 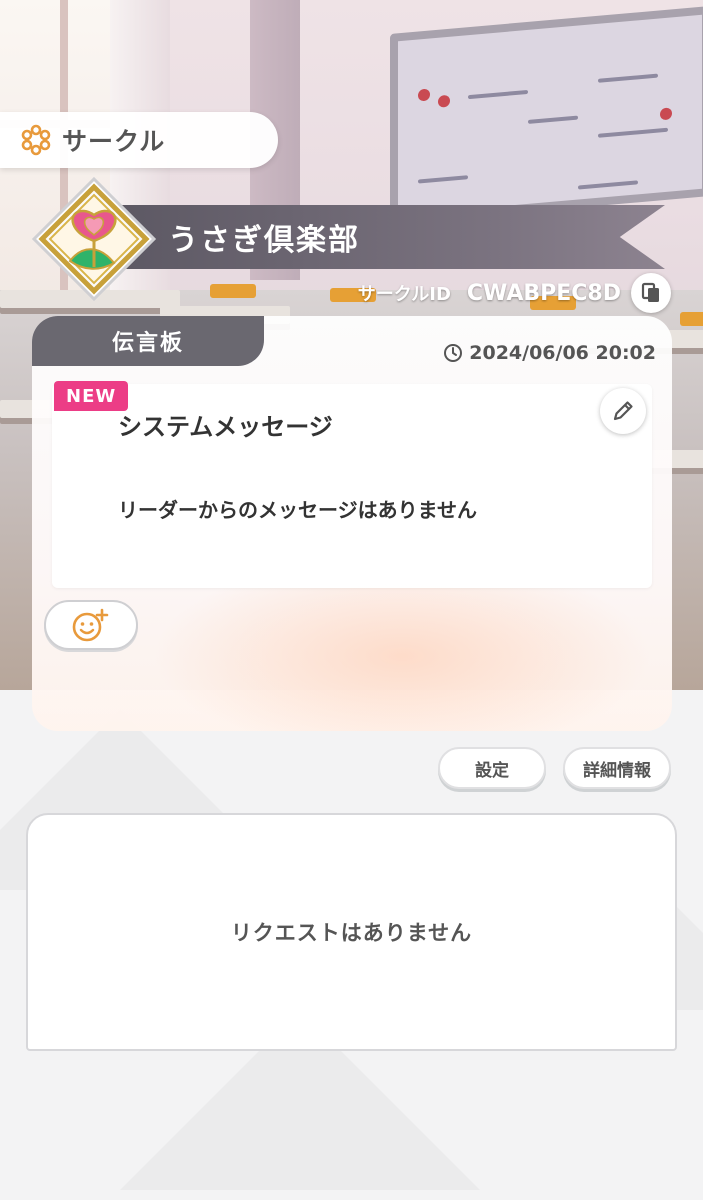 What do you see at coordinates (147, 343) in the screenshot?
I see `message-board-tab-label: 伝言板` at bounding box center [147, 343].